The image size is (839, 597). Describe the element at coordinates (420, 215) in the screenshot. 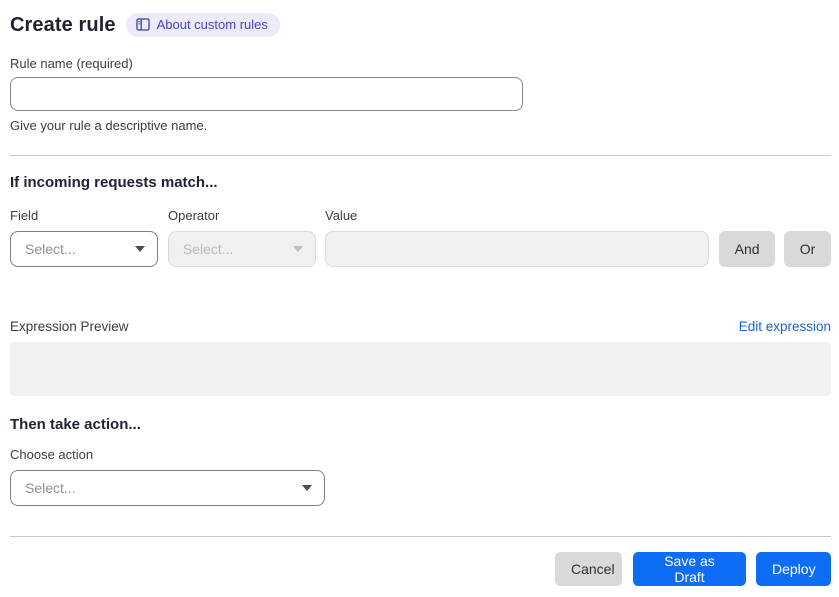

I see `condition-labels-row: Field Operator Value` at that location.